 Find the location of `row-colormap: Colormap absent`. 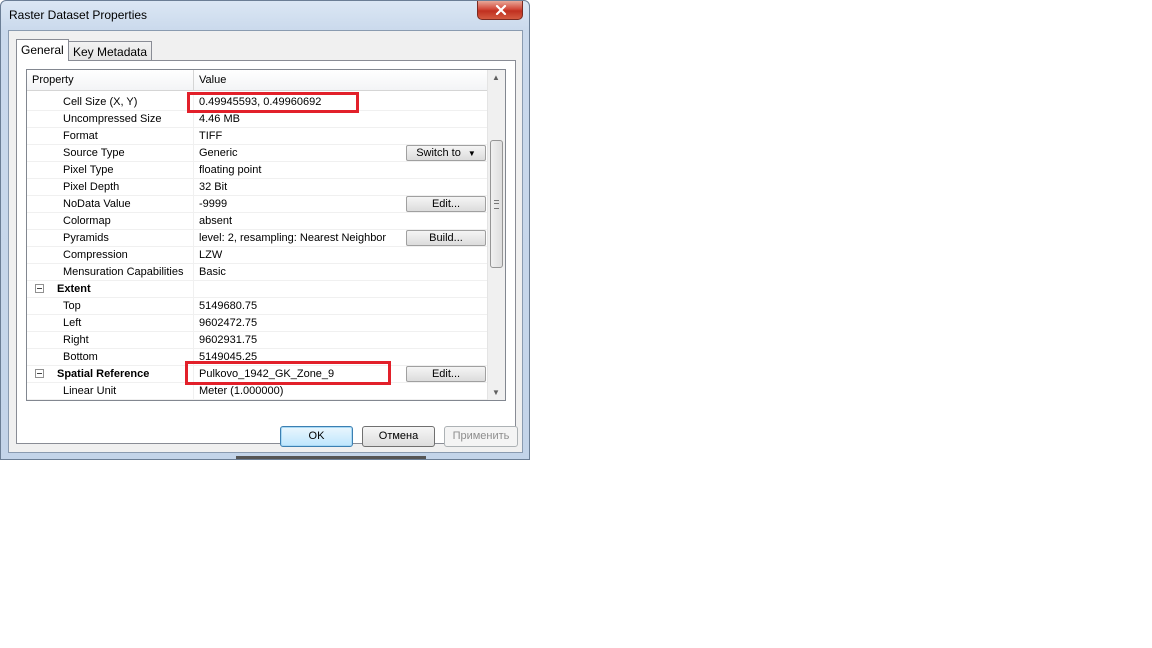

row-colormap: Colormap absent is located at coordinates (257, 221).